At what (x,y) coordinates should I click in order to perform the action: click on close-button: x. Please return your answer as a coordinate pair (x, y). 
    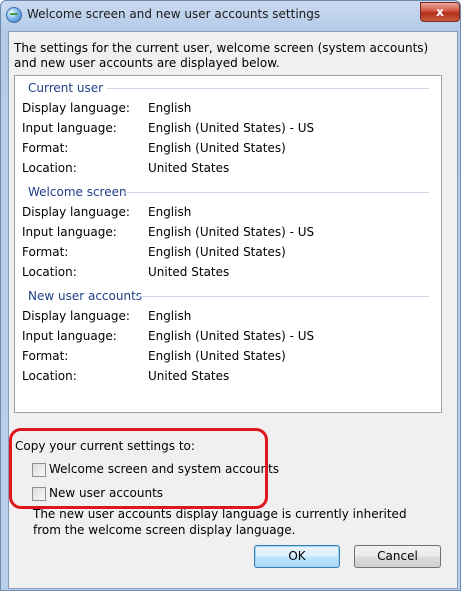
    Looking at the image, I should click on (440, 12).